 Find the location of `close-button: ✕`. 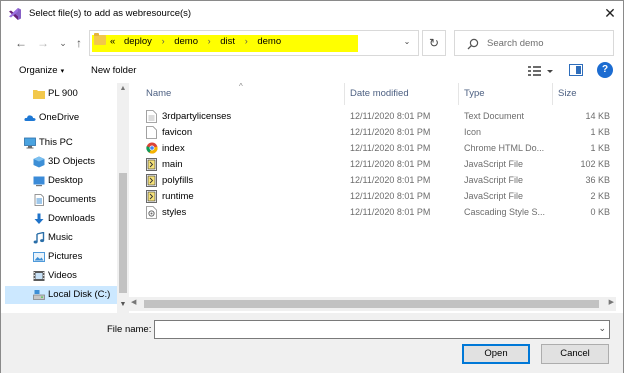

close-button: ✕ is located at coordinates (610, 13).